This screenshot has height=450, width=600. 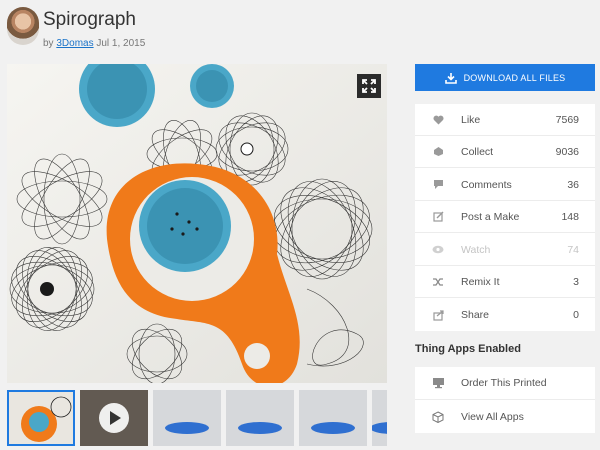 What do you see at coordinates (121, 43) in the screenshot?
I see `publish-date: Jul 1, 2015` at bounding box center [121, 43].